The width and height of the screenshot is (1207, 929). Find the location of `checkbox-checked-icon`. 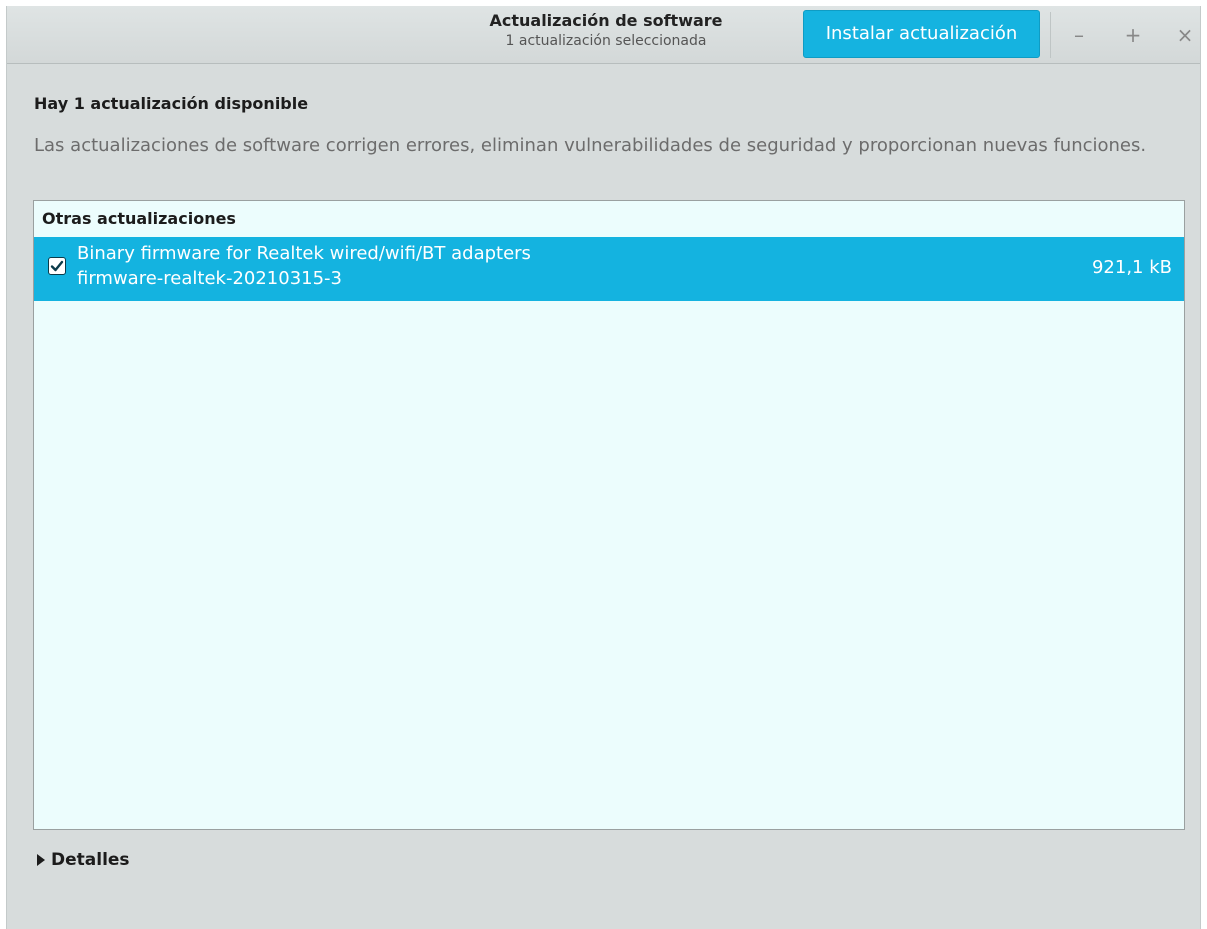

checkbox-checked-icon is located at coordinates (57, 266).